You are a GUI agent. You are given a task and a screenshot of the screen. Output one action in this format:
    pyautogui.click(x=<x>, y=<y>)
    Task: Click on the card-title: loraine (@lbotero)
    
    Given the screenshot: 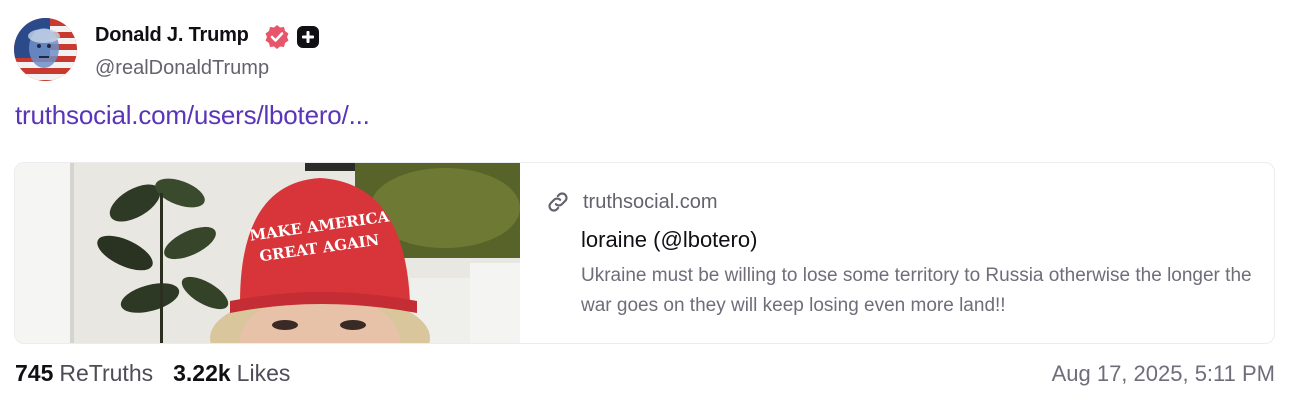 What is the action you would take?
    pyautogui.click(x=669, y=239)
    